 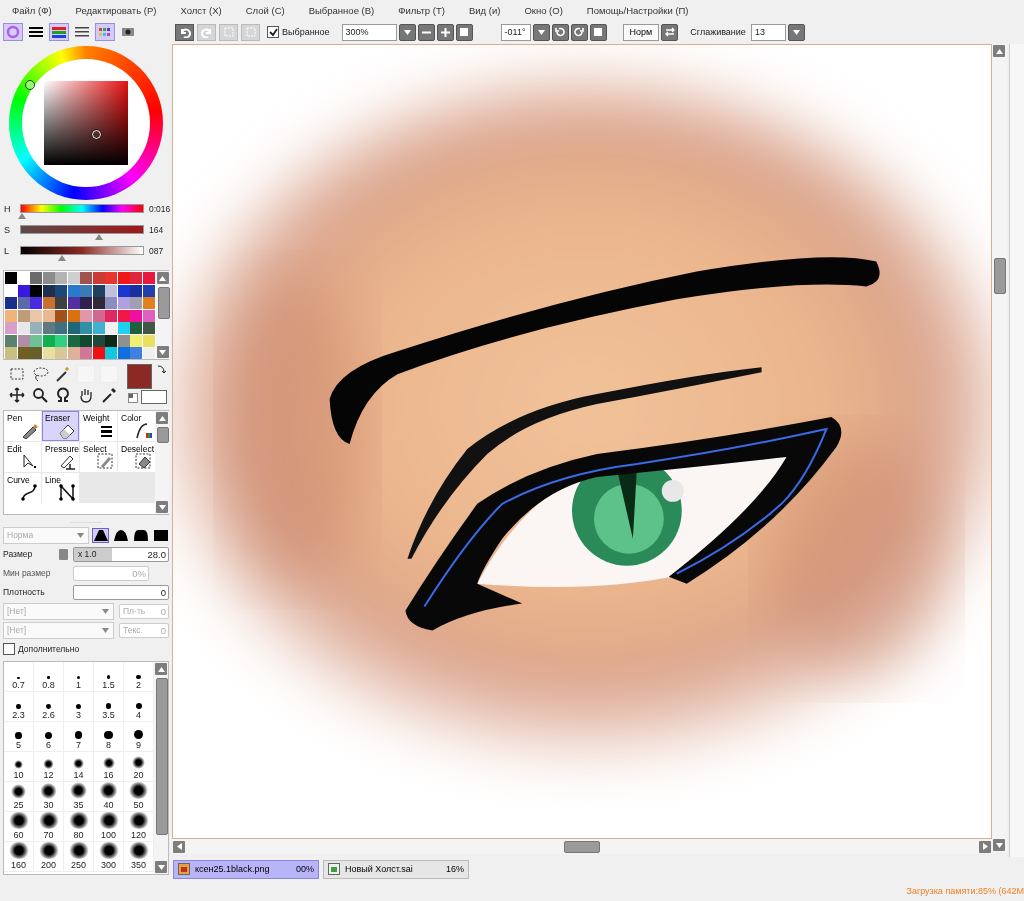 What do you see at coordinates (22, 457) in the screenshot?
I see `tool-button: Edit` at bounding box center [22, 457].